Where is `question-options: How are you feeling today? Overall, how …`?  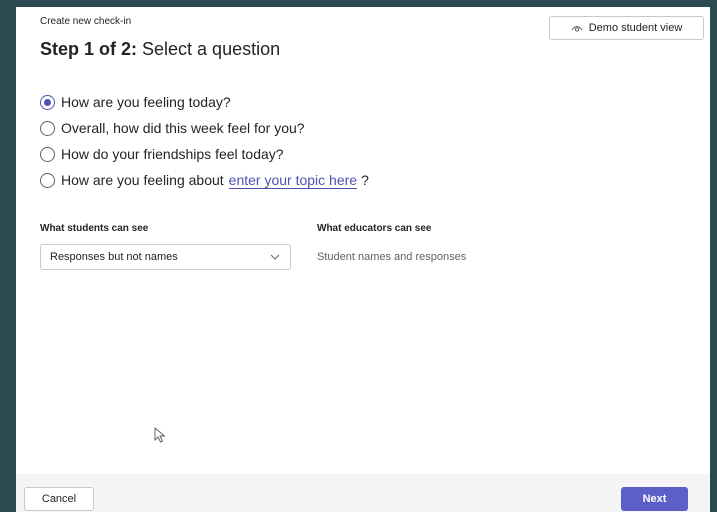
question-options: How are you feeling today? Overall, how … is located at coordinates (204, 141).